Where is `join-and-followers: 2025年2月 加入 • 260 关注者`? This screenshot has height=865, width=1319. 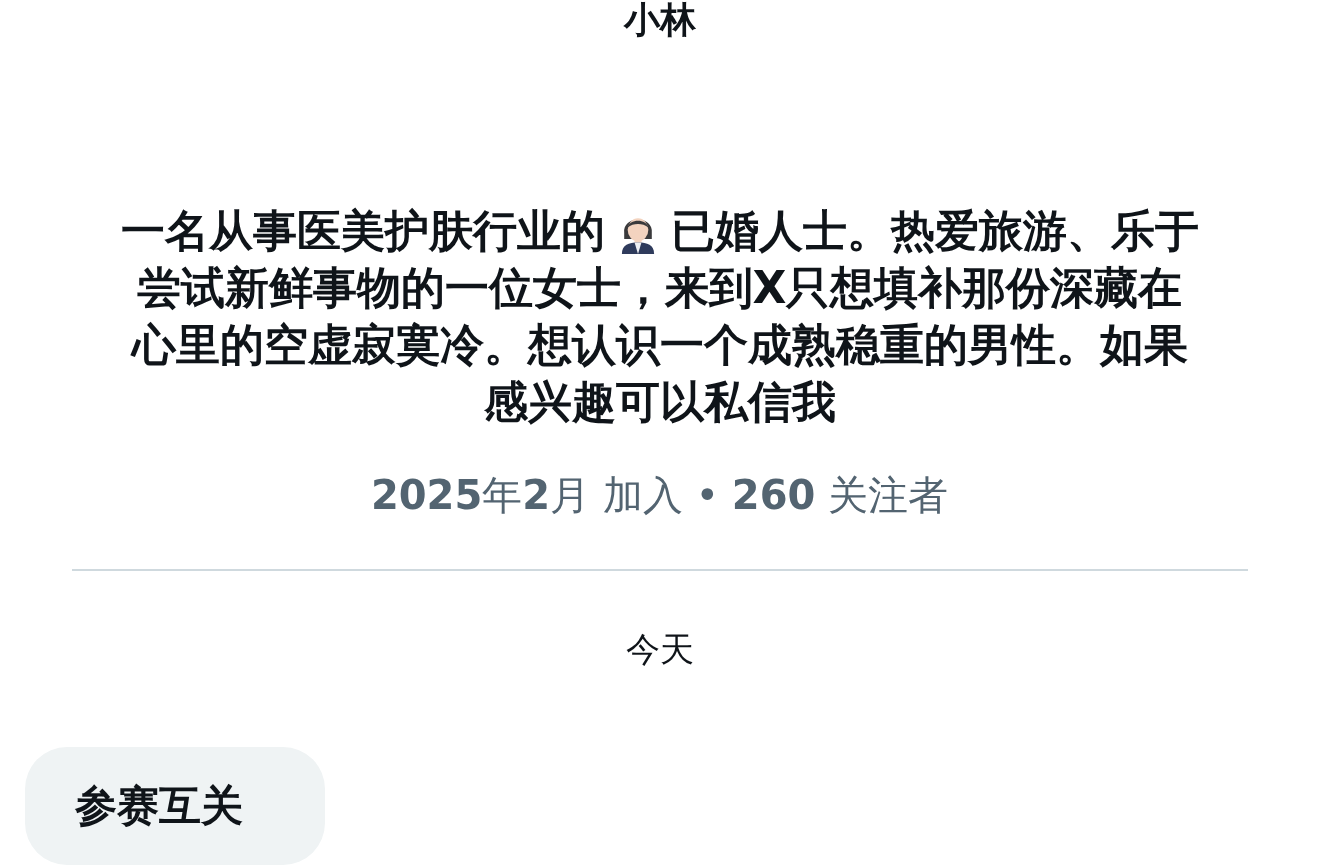
join-and-followers: 2025年2月 加入 • 260 关注者 is located at coordinates (659, 495).